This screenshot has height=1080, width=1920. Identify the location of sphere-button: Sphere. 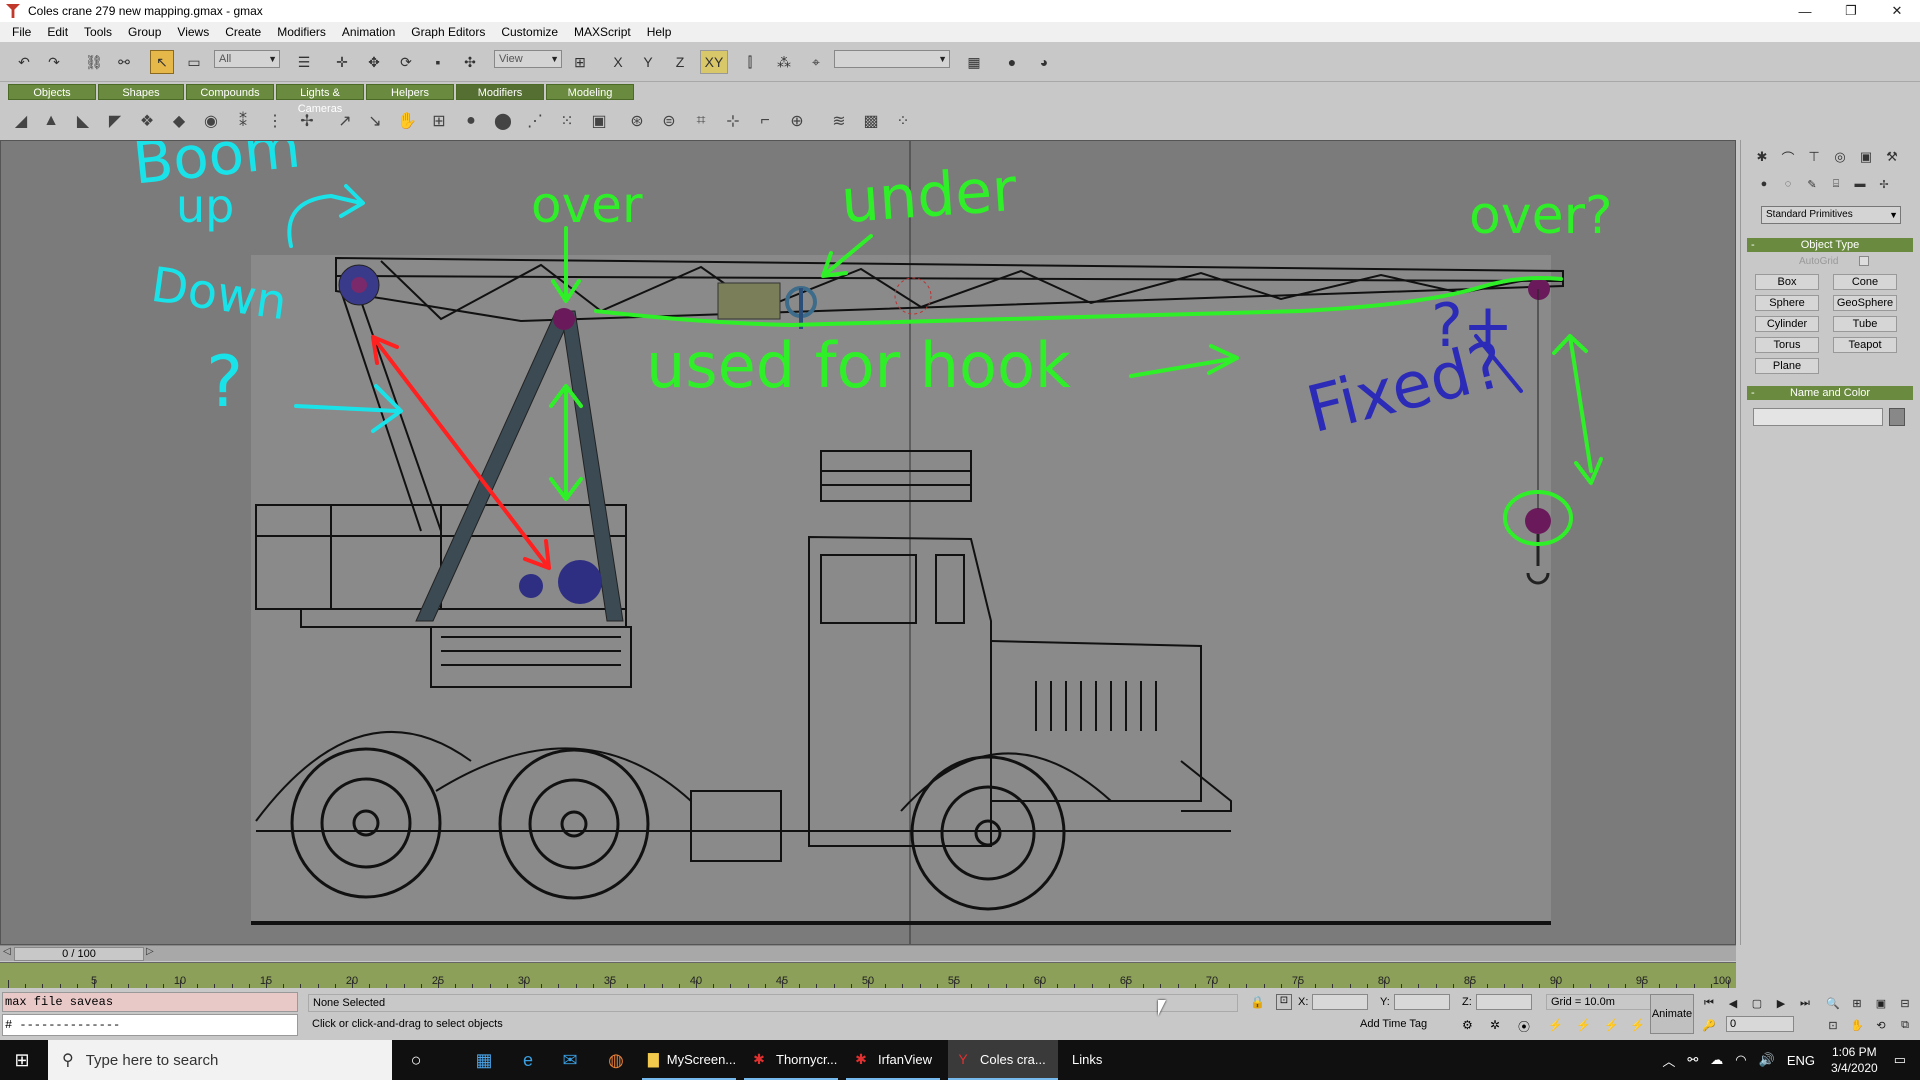
(1787, 303).